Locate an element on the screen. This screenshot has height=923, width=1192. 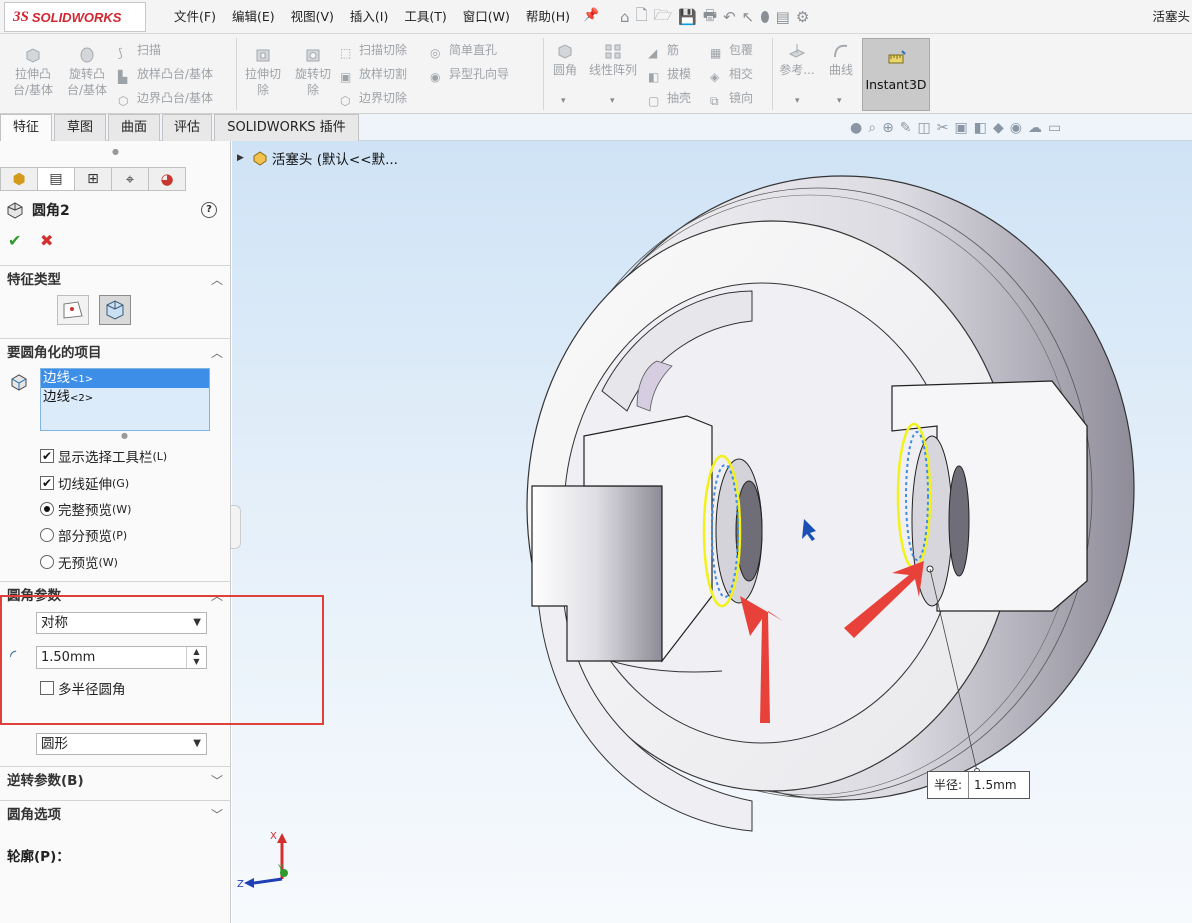
zoom-to-fit-icon: ⌕ is located at coordinates (872, 128).